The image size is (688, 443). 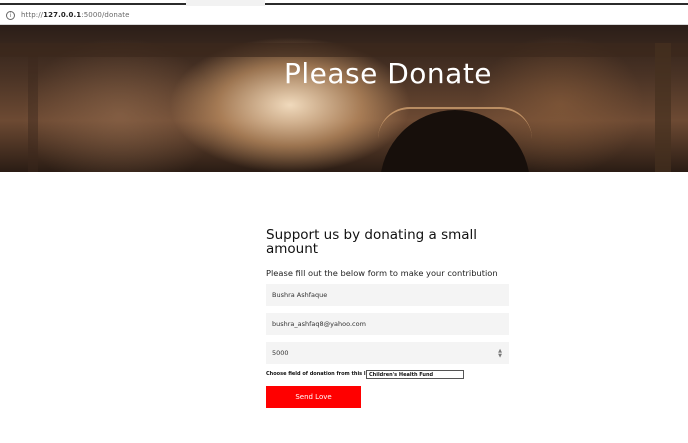 What do you see at coordinates (387, 353) in the screenshot?
I see `amount-input` at bounding box center [387, 353].